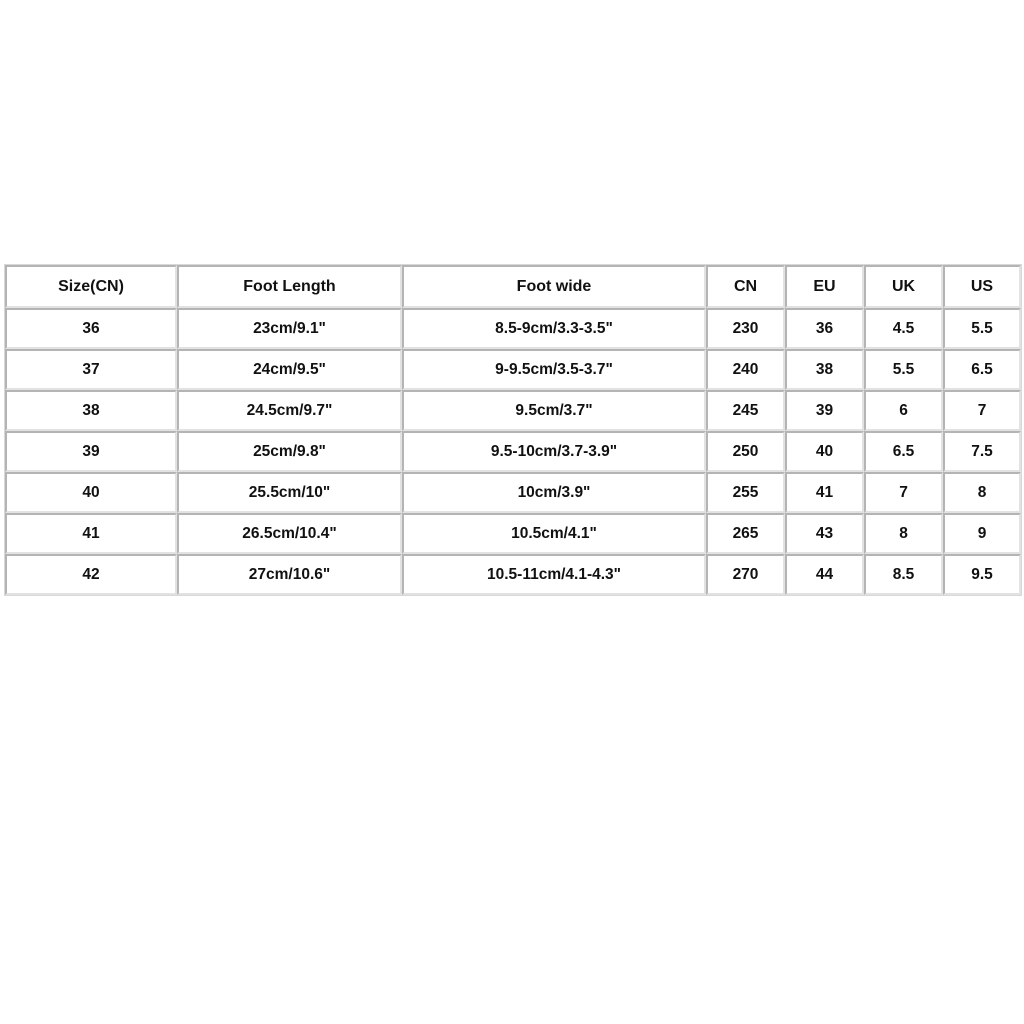 The width and height of the screenshot is (1024, 1024). What do you see at coordinates (745, 369) in the screenshot?
I see `cell-cn: 240` at bounding box center [745, 369].